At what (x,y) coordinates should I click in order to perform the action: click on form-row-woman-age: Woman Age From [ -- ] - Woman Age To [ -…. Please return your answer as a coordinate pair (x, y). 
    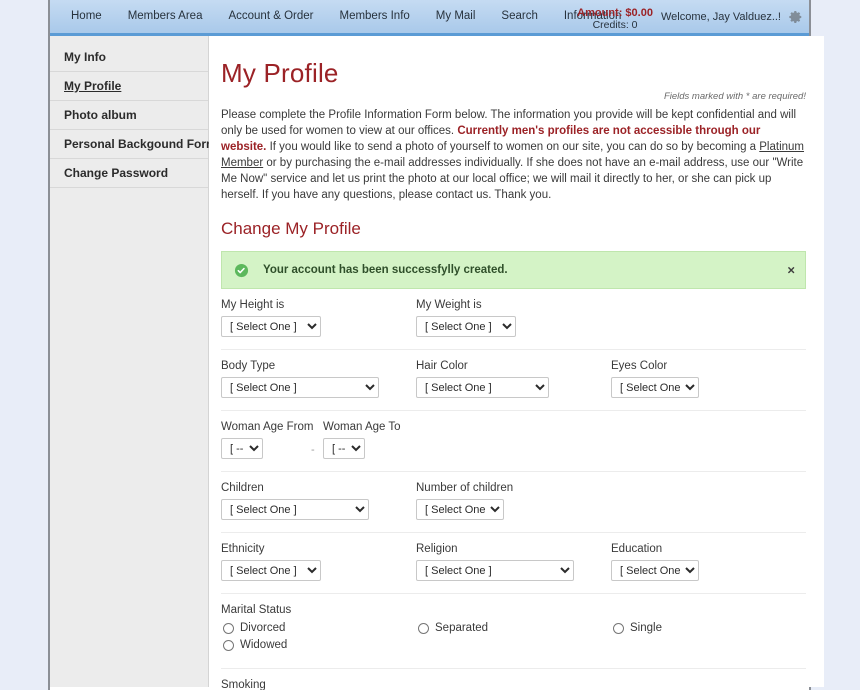
    Looking at the image, I should click on (513, 441).